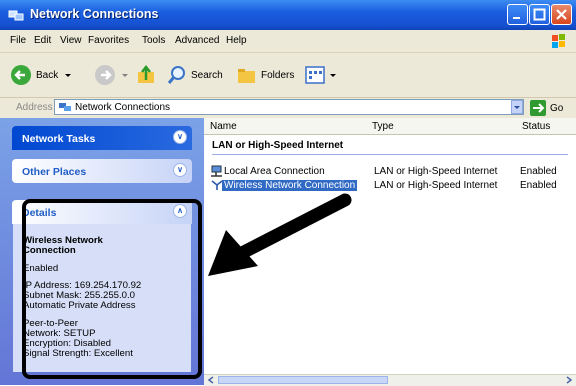 The width and height of the screenshot is (576, 386). I want to click on folders-label: Folders, so click(278, 75).